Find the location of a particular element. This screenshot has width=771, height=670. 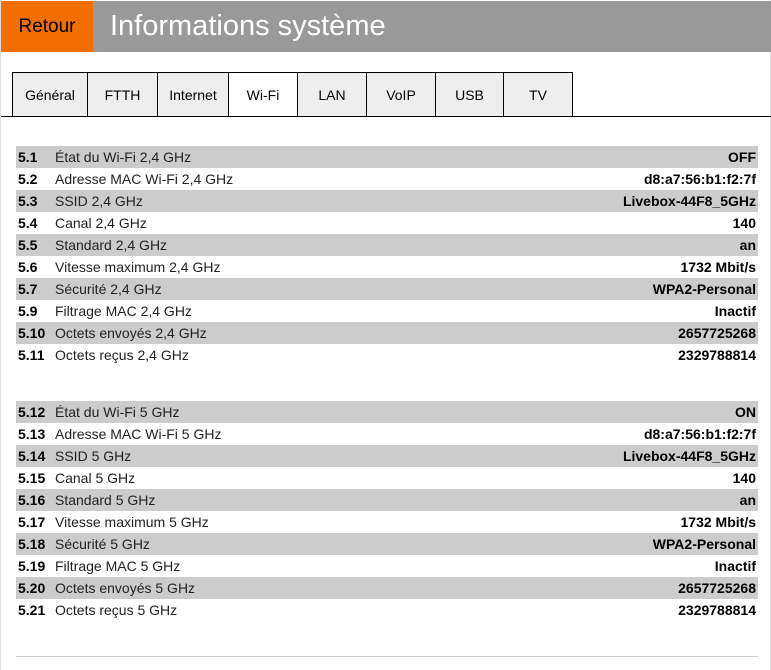

tab-usb: USB is located at coordinates (470, 94).